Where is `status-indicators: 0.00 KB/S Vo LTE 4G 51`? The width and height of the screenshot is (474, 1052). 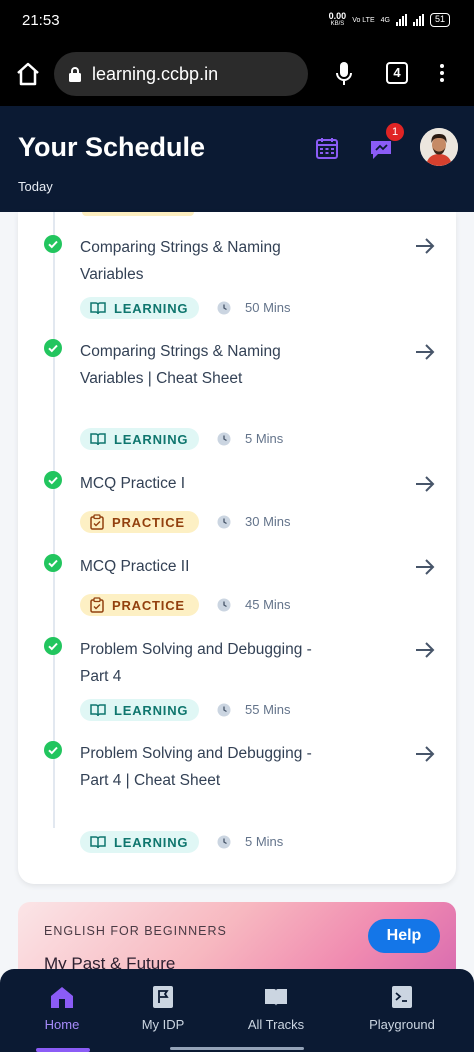
status-indicators: 0.00 KB/S Vo LTE 4G 51 is located at coordinates (389, 20).